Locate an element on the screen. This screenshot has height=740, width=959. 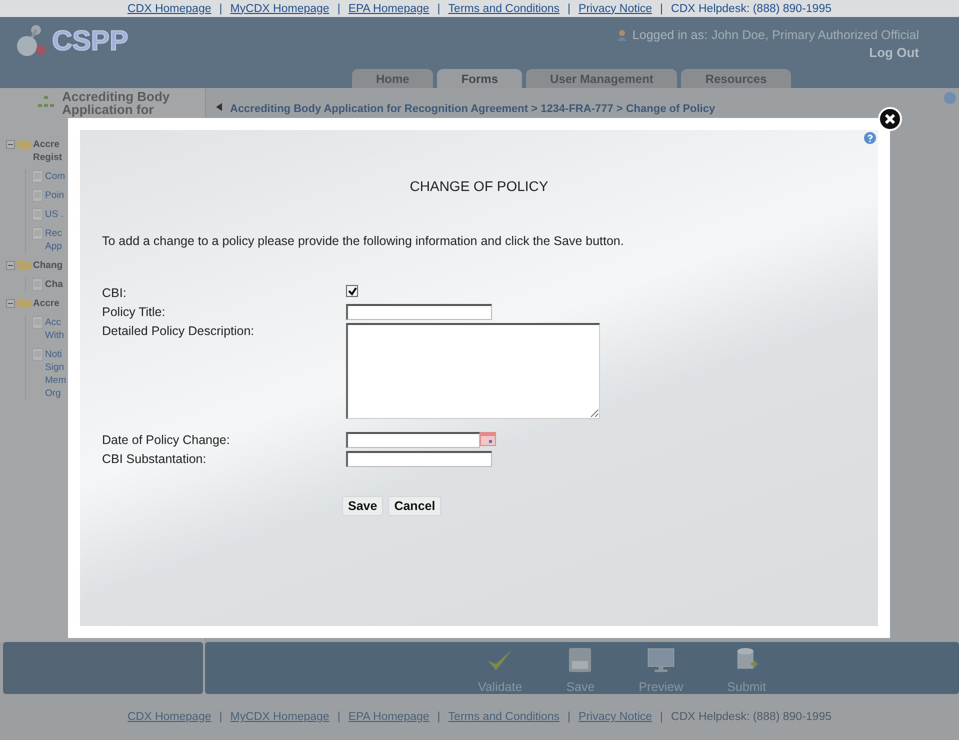
dialog-button: Save is located at coordinates (363, 506).